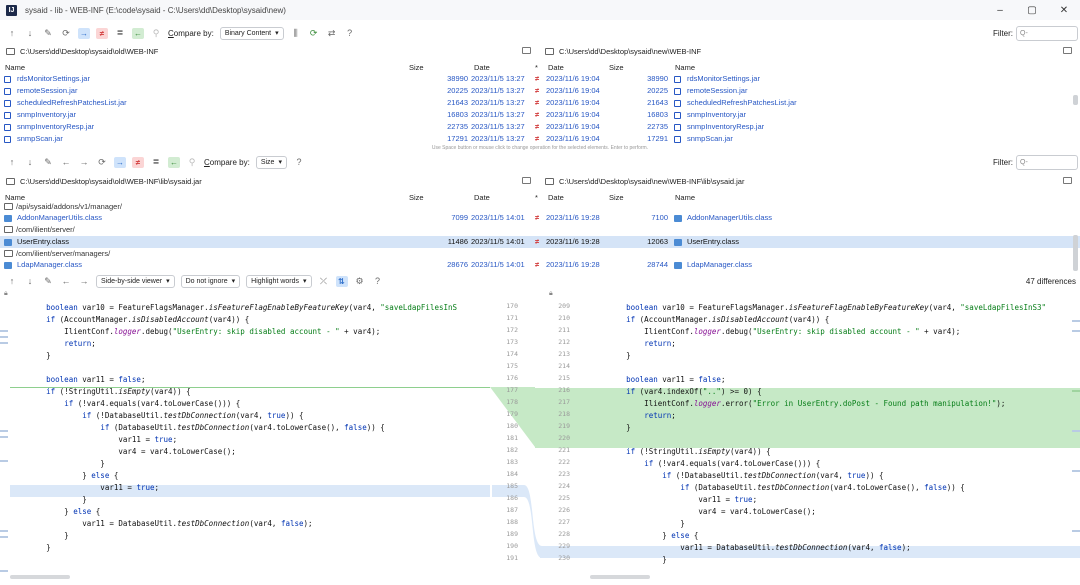  Describe the element at coordinates (685, 67) in the screenshot. I see `col-name-right: Name` at that location.